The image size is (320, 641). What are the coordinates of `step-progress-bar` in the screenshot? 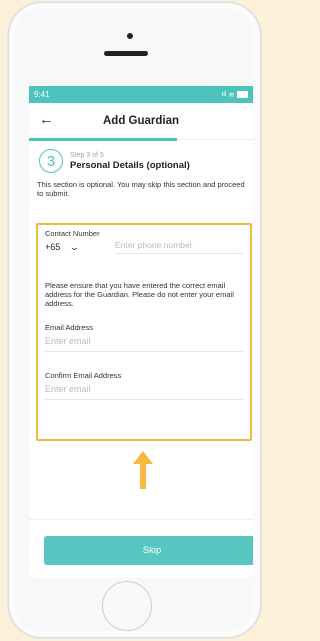 It's located at (103, 139).